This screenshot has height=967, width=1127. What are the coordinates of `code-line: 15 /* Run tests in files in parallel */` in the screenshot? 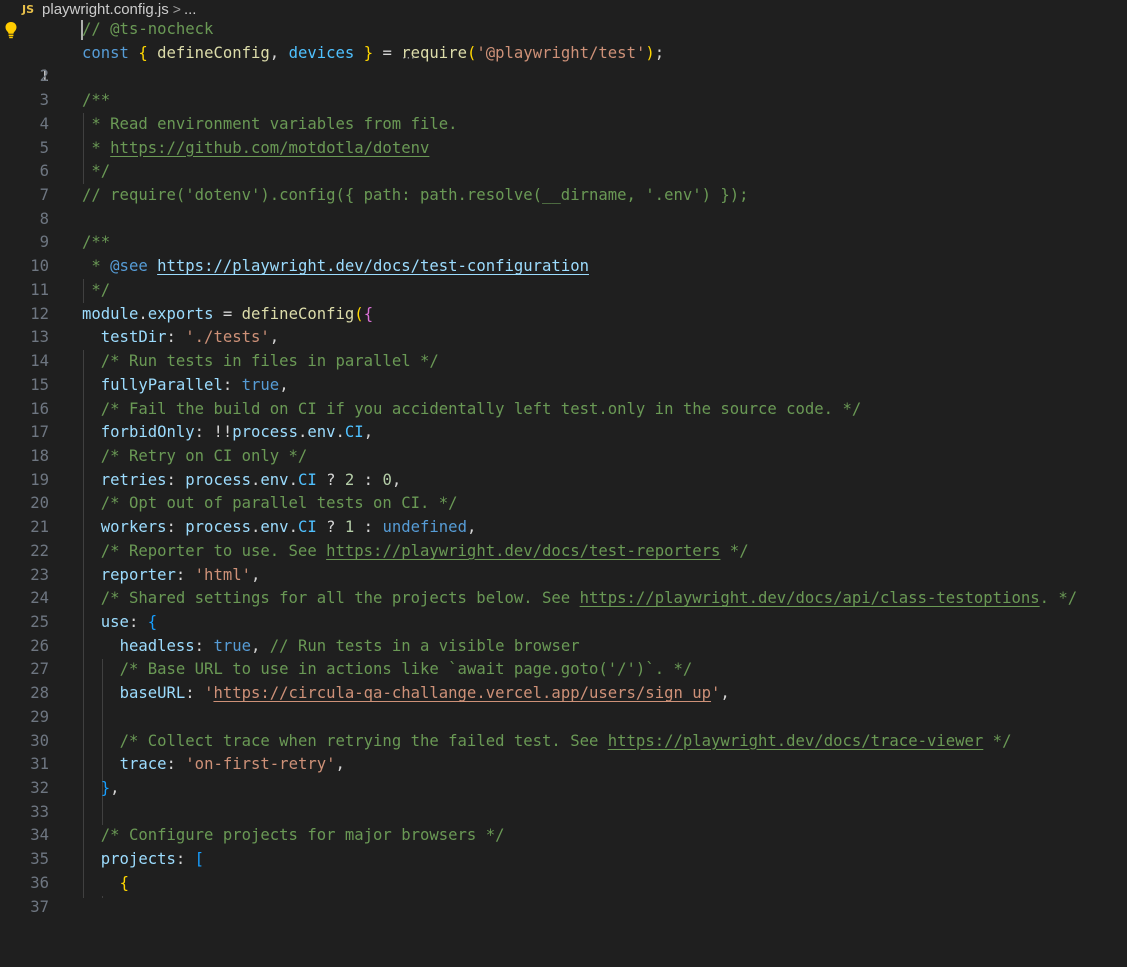 It's located at (563, 372).